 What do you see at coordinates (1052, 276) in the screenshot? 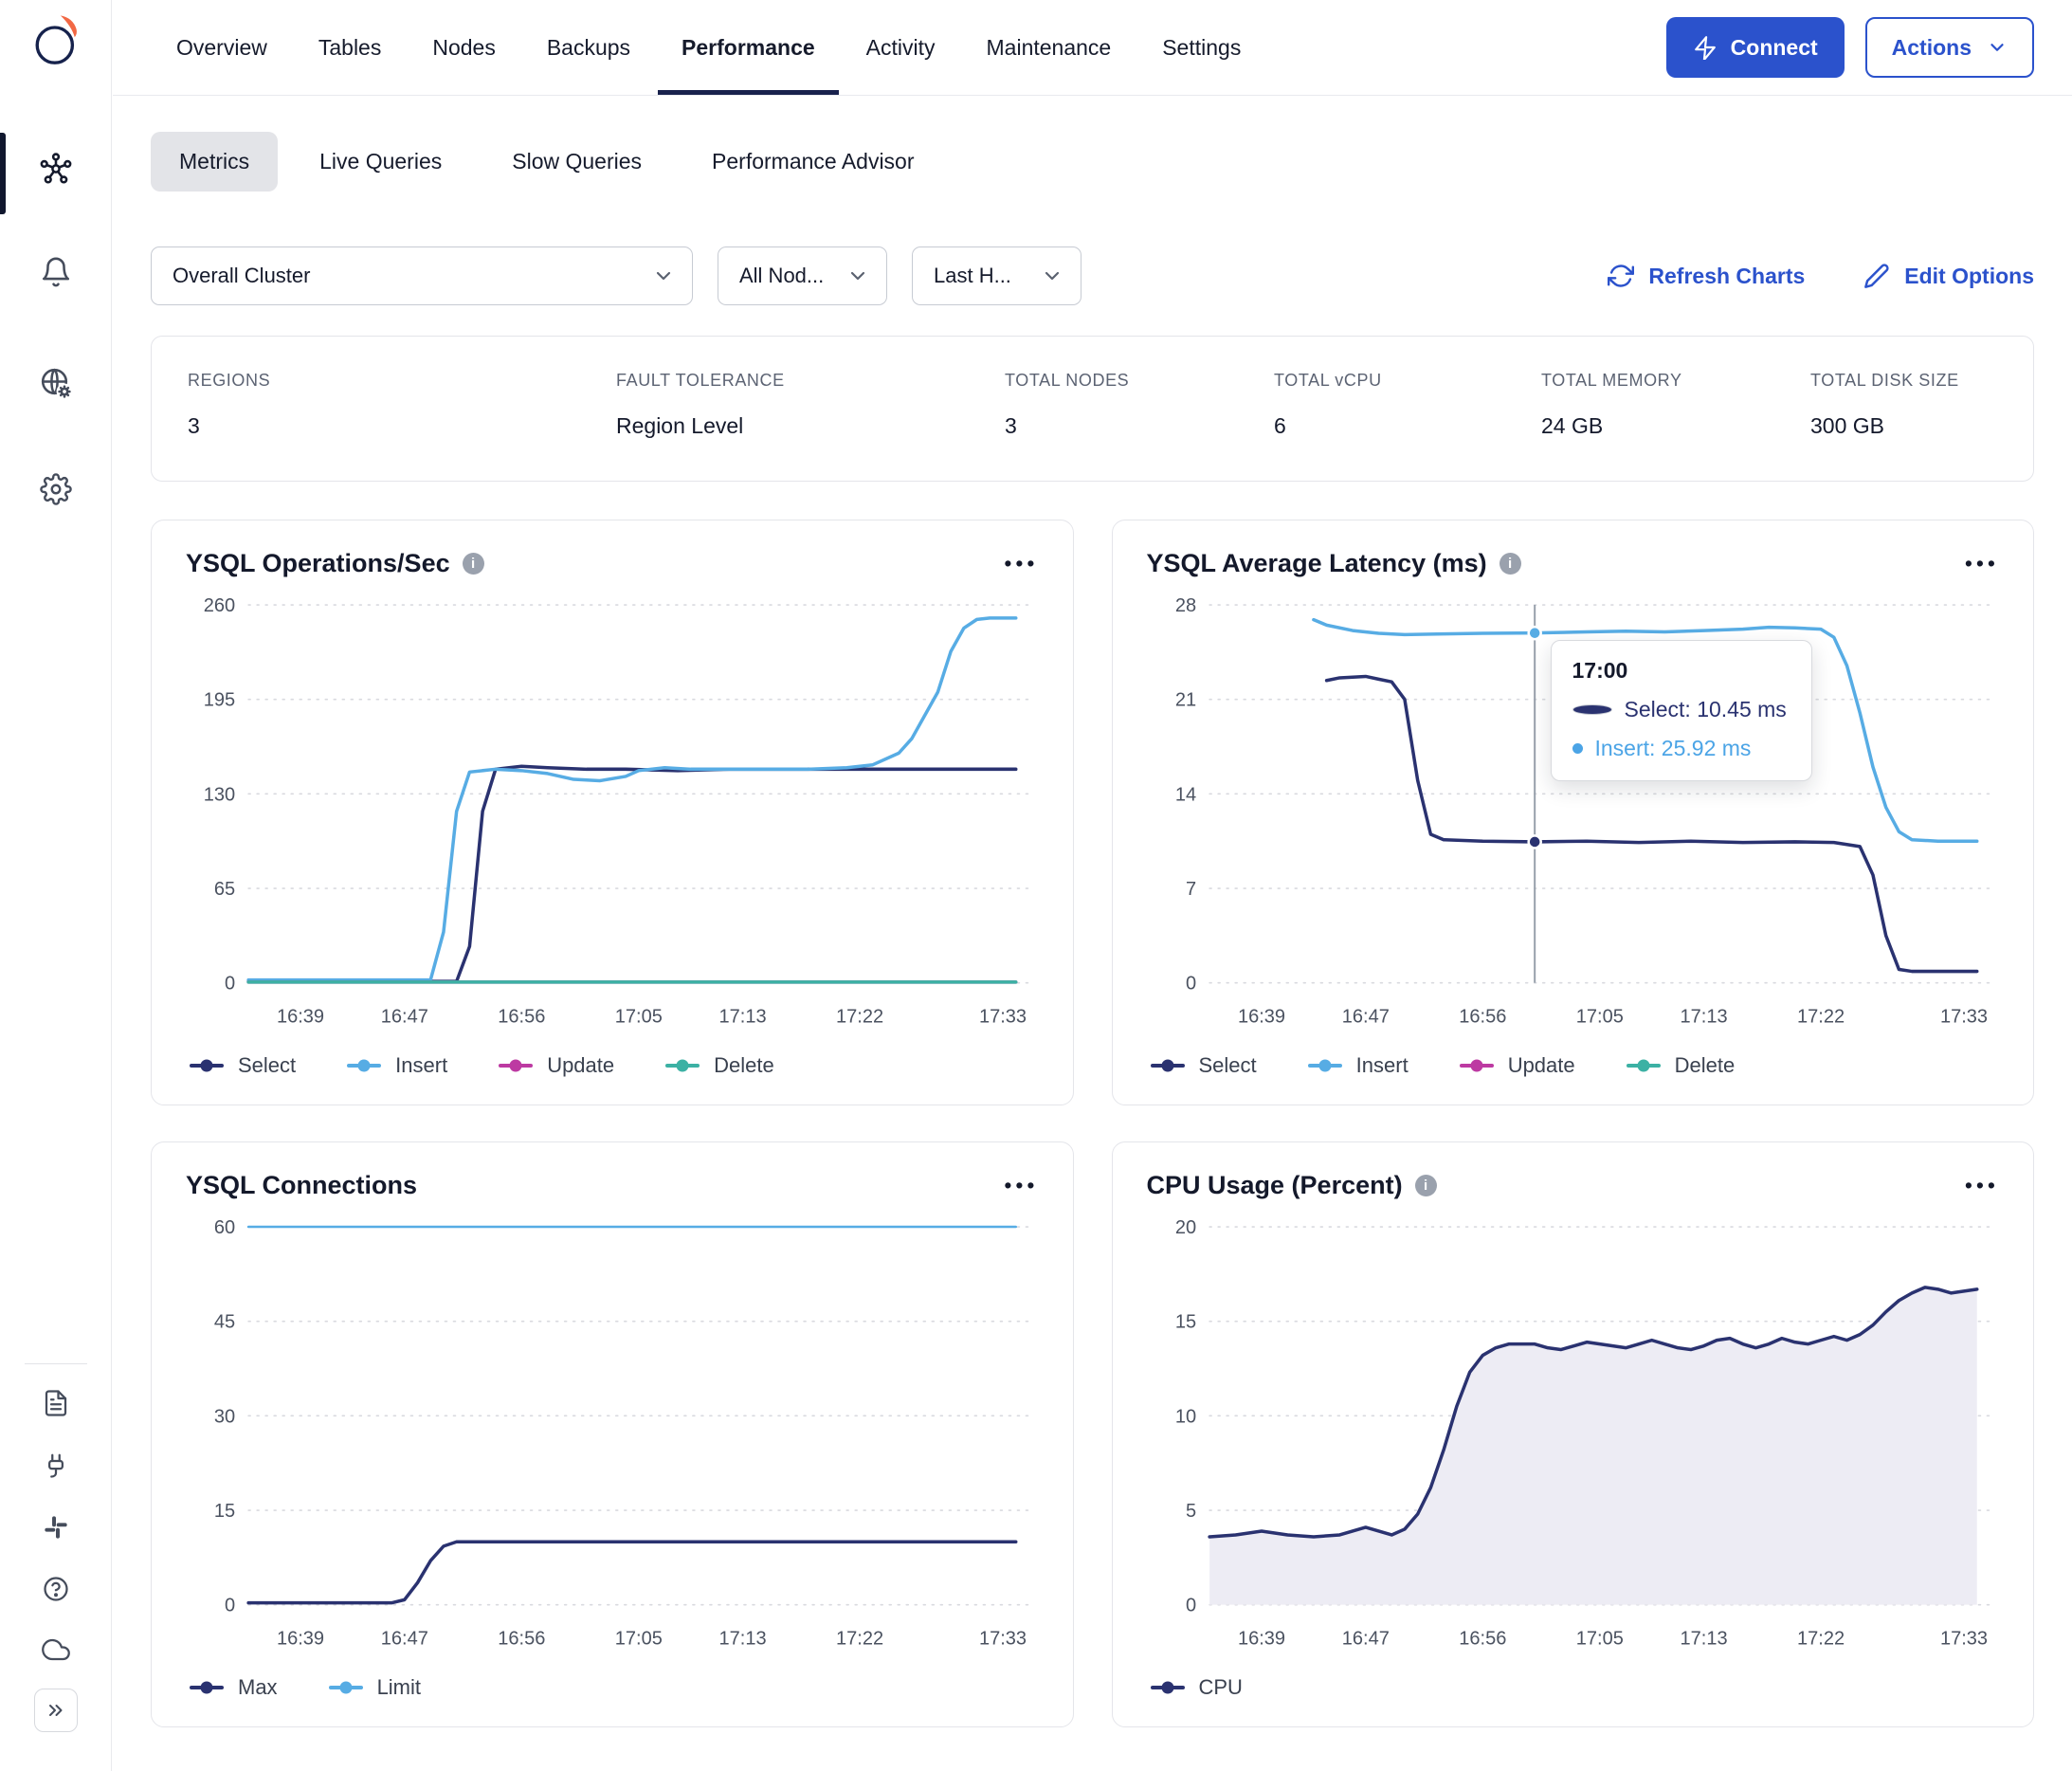
I see `chevron-down-icon` at bounding box center [1052, 276].